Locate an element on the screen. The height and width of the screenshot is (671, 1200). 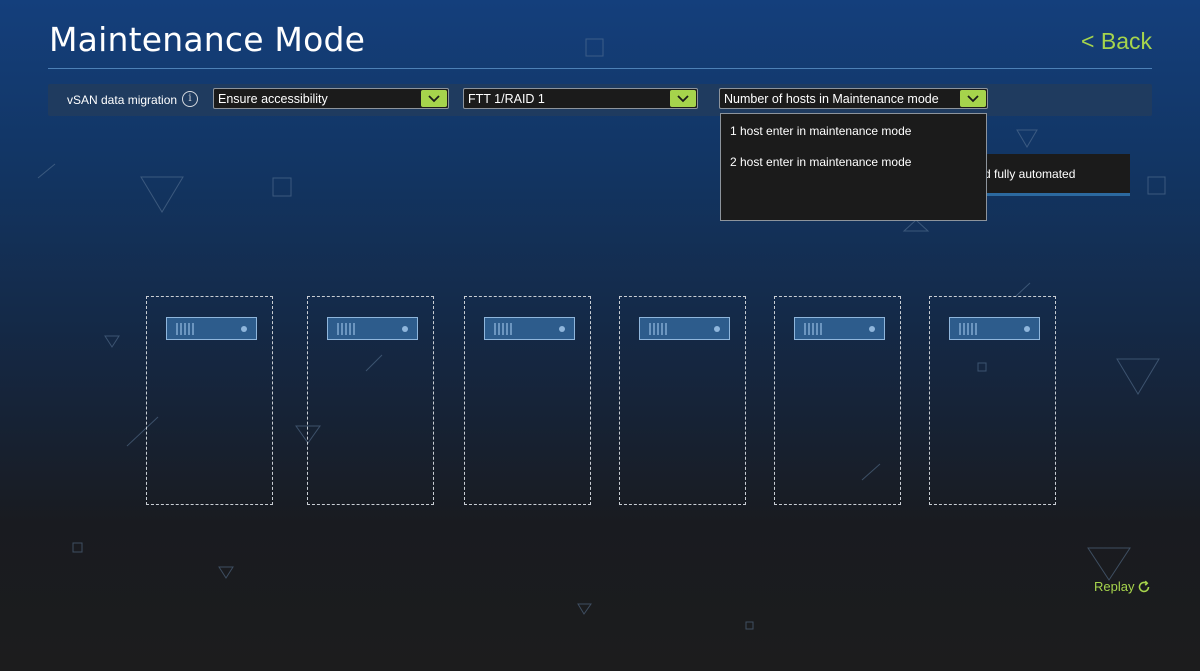
back-link: < Back is located at coordinates (1116, 41).